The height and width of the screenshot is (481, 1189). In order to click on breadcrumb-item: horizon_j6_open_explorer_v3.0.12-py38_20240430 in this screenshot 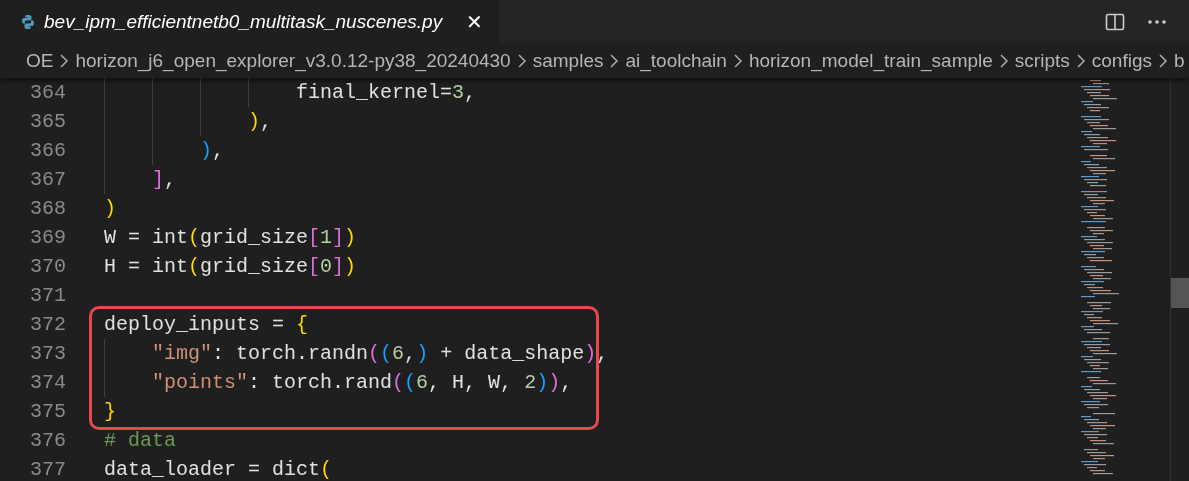, I will do `click(293, 61)`.